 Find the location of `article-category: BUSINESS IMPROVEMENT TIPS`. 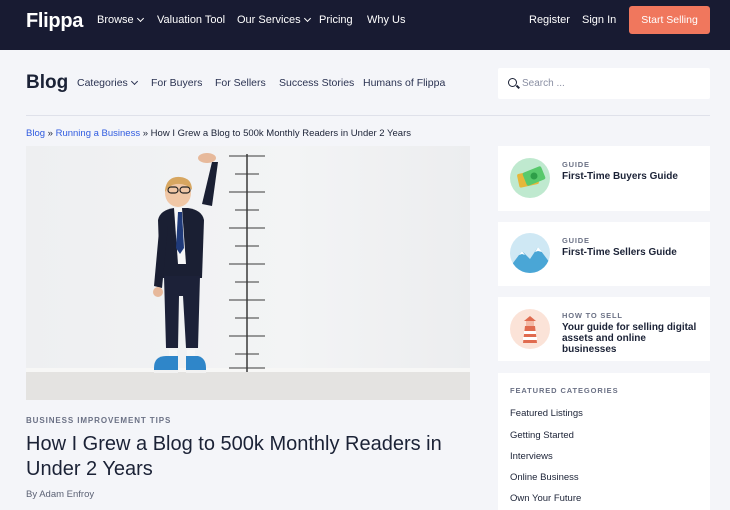

article-category: BUSINESS IMPROVEMENT TIPS is located at coordinates (98, 420).